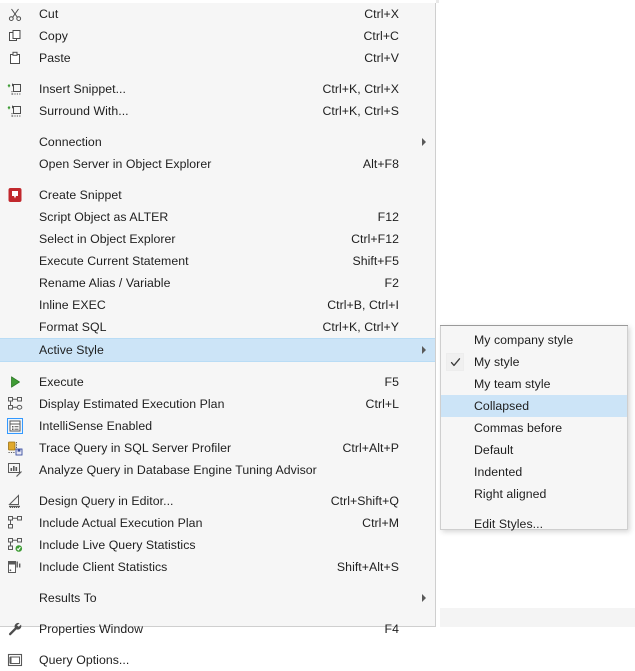  Describe the element at coordinates (104, 217) in the screenshot. I see `menu-item-label: Script Object as ALTER` at that location.